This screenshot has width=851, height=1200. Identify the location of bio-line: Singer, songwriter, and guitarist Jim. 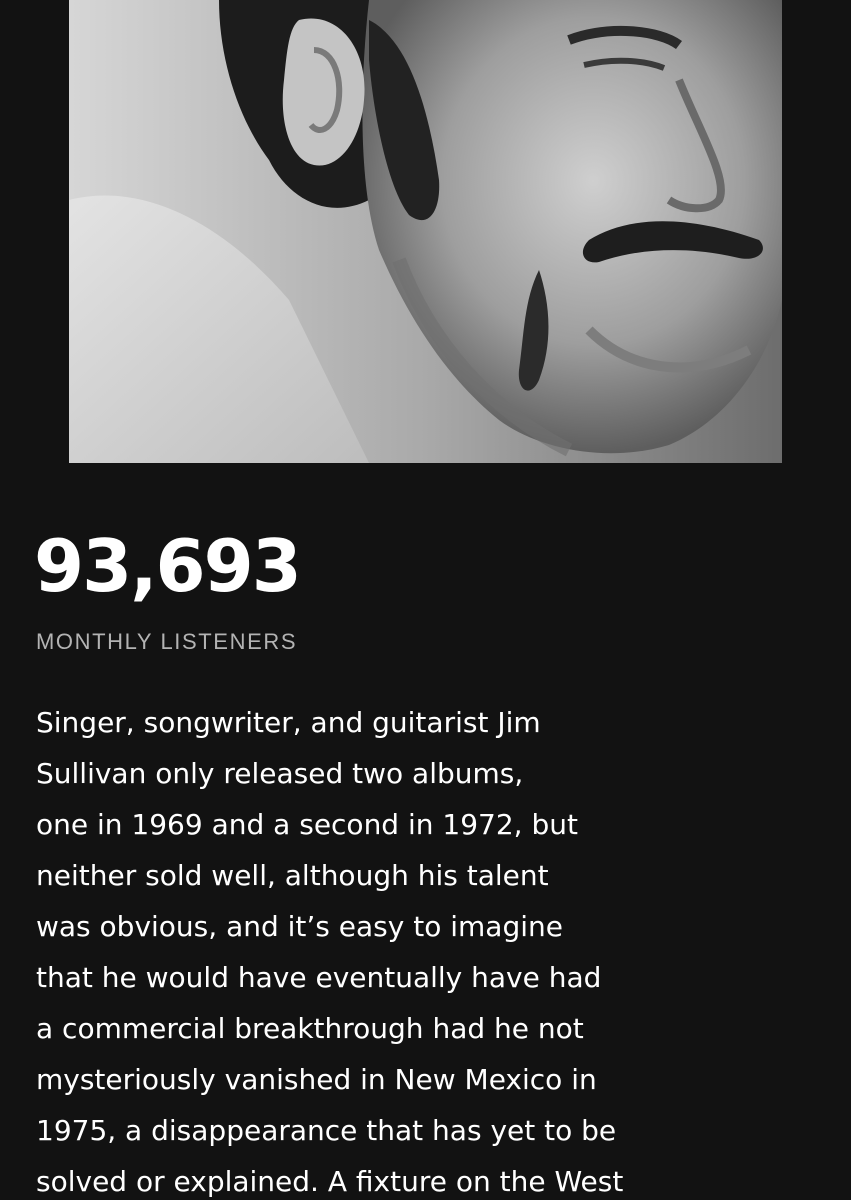
(288, 722).